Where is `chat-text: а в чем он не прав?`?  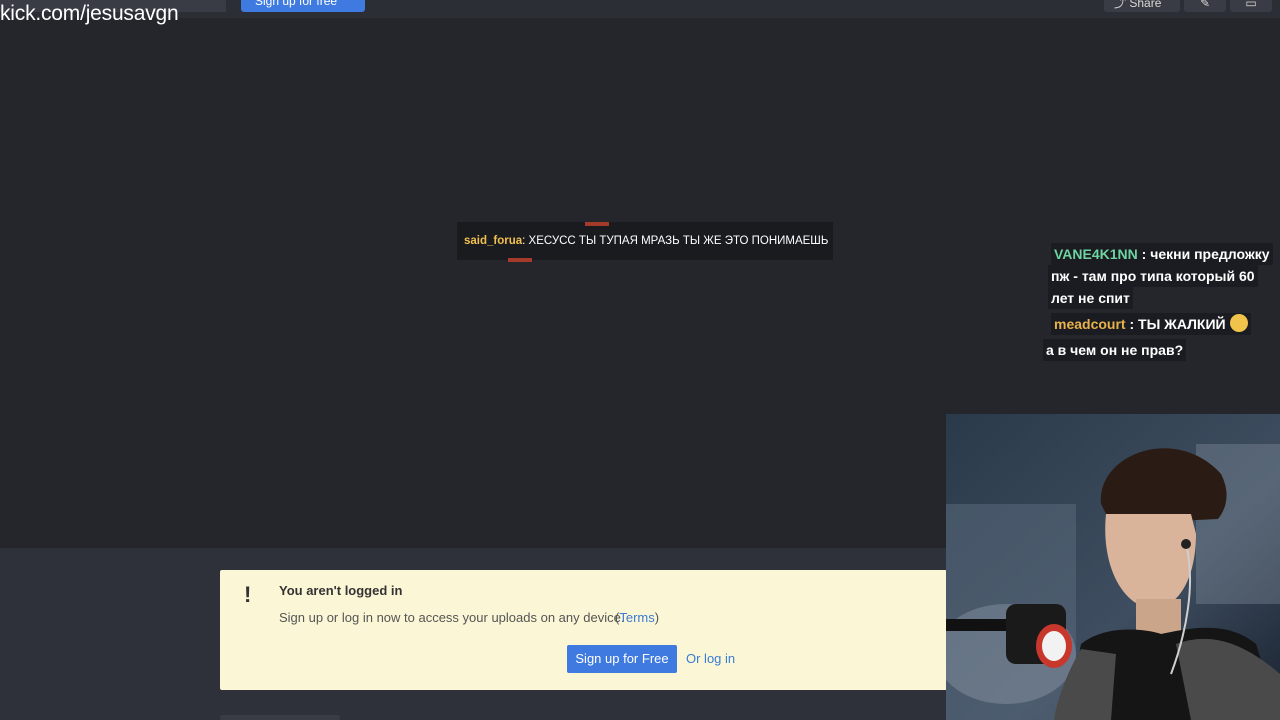 chat-text: а в чем он не прав? is located at coordinates (1115, 350).